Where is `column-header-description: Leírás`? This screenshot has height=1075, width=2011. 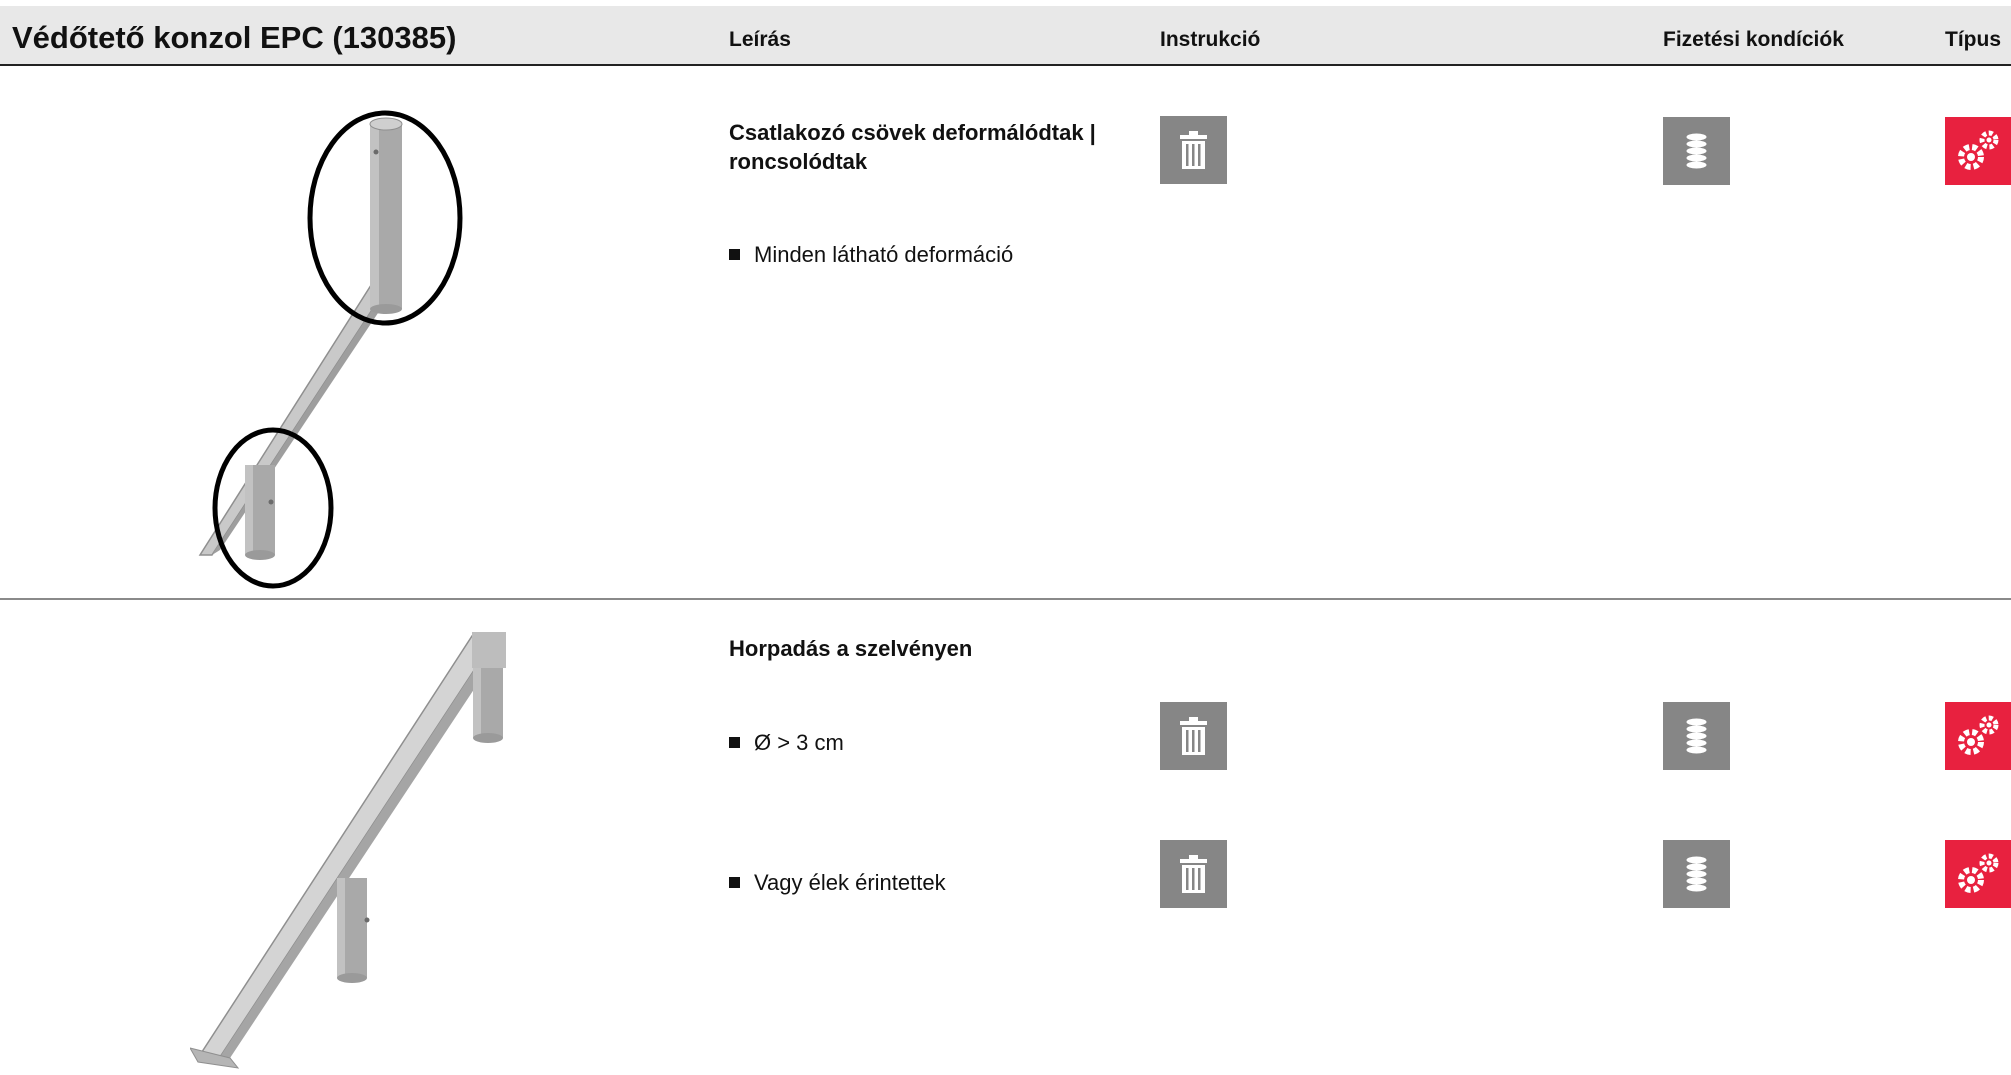 column-header-description: Leírás is located at coordinates (760, 39).